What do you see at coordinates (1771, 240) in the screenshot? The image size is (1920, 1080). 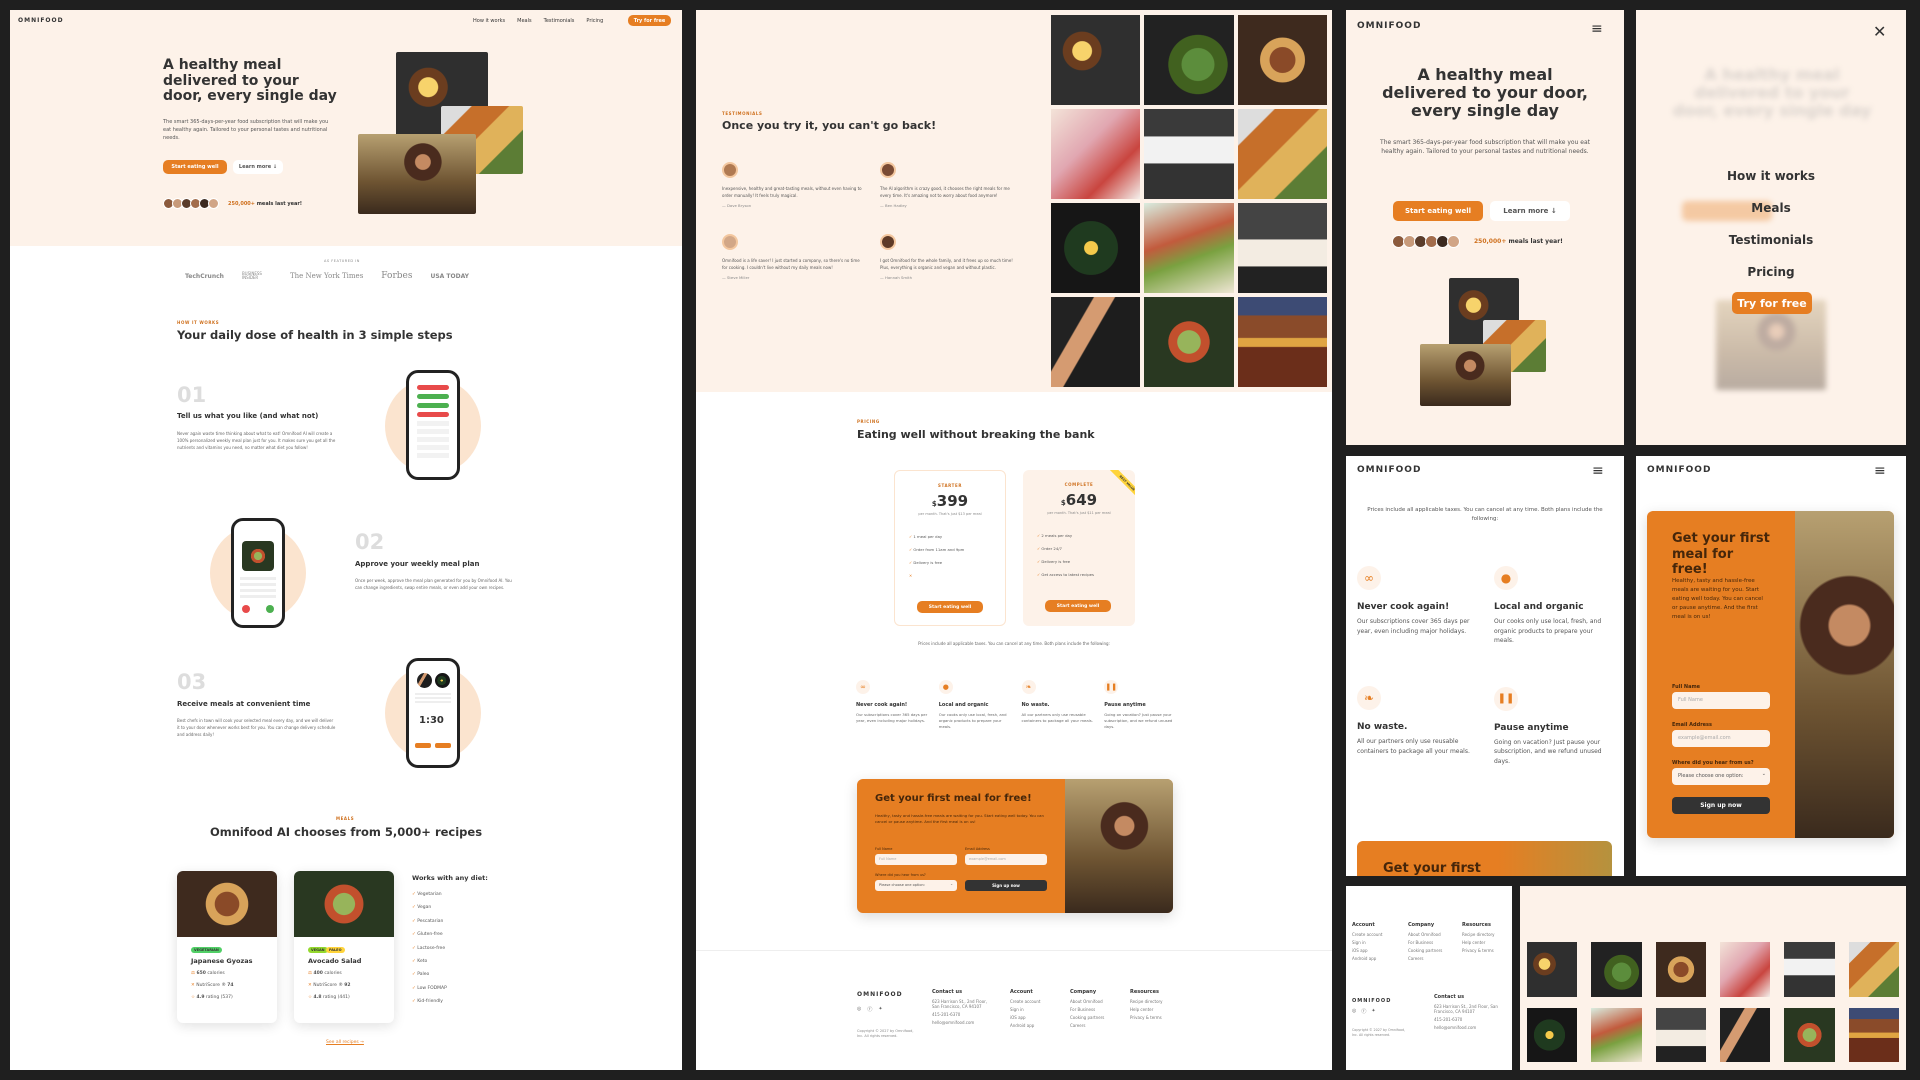 I see `mobile-nav-testimonials: Testimonials` at bounding box center [1771, 240].